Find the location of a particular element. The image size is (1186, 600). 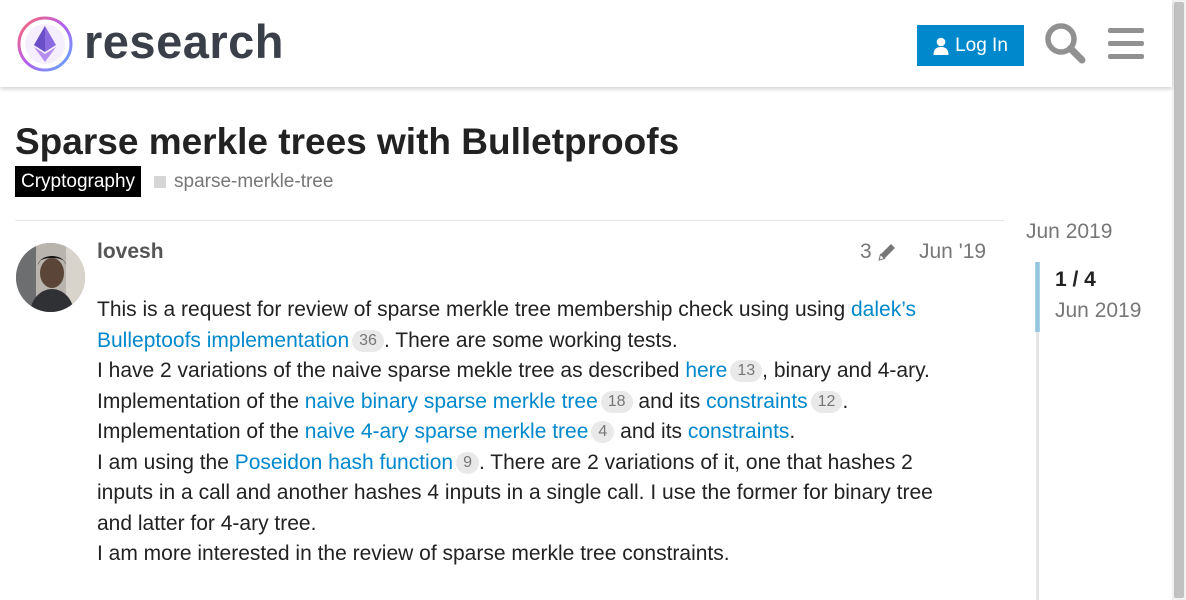

page-scrollbar is located at coordinates (1179, 300).